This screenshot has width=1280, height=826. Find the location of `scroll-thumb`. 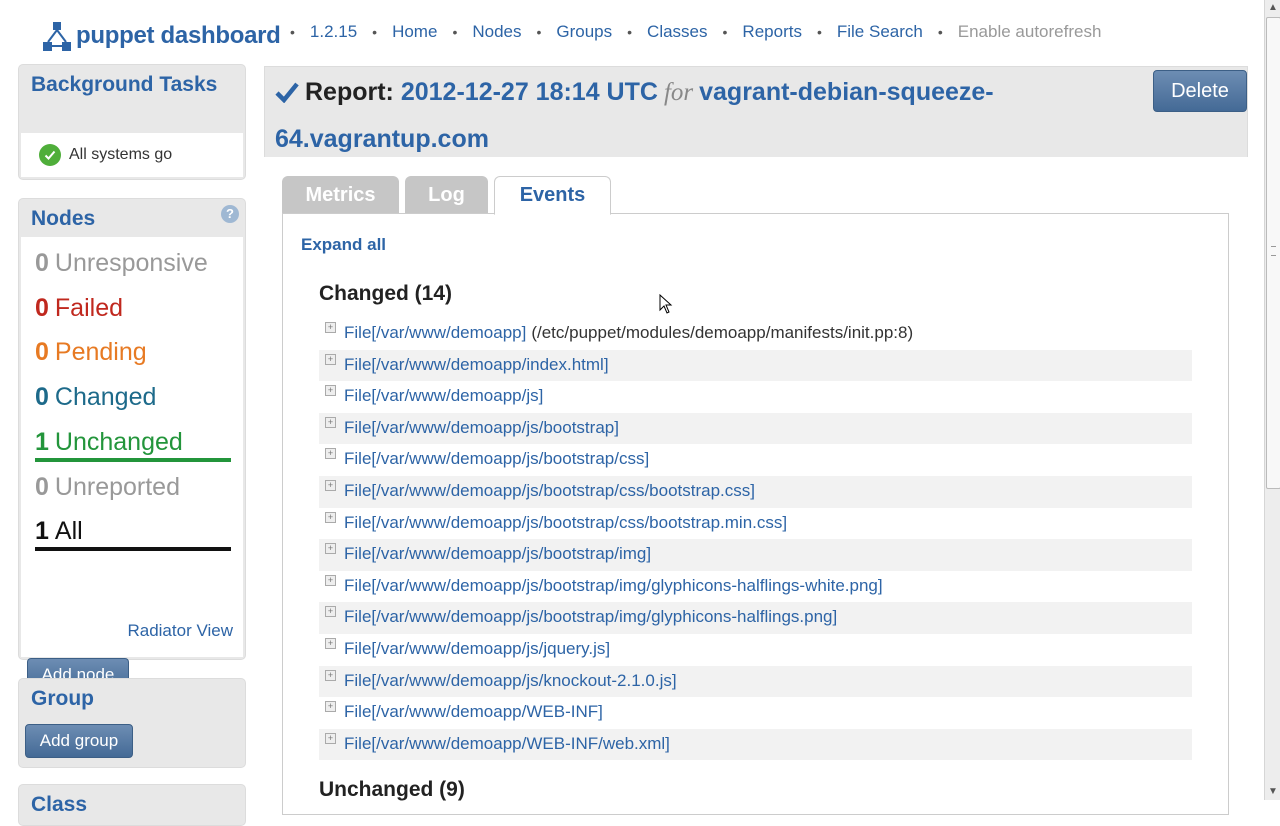

scroll-thumb is located at coordinates (1273, 253).